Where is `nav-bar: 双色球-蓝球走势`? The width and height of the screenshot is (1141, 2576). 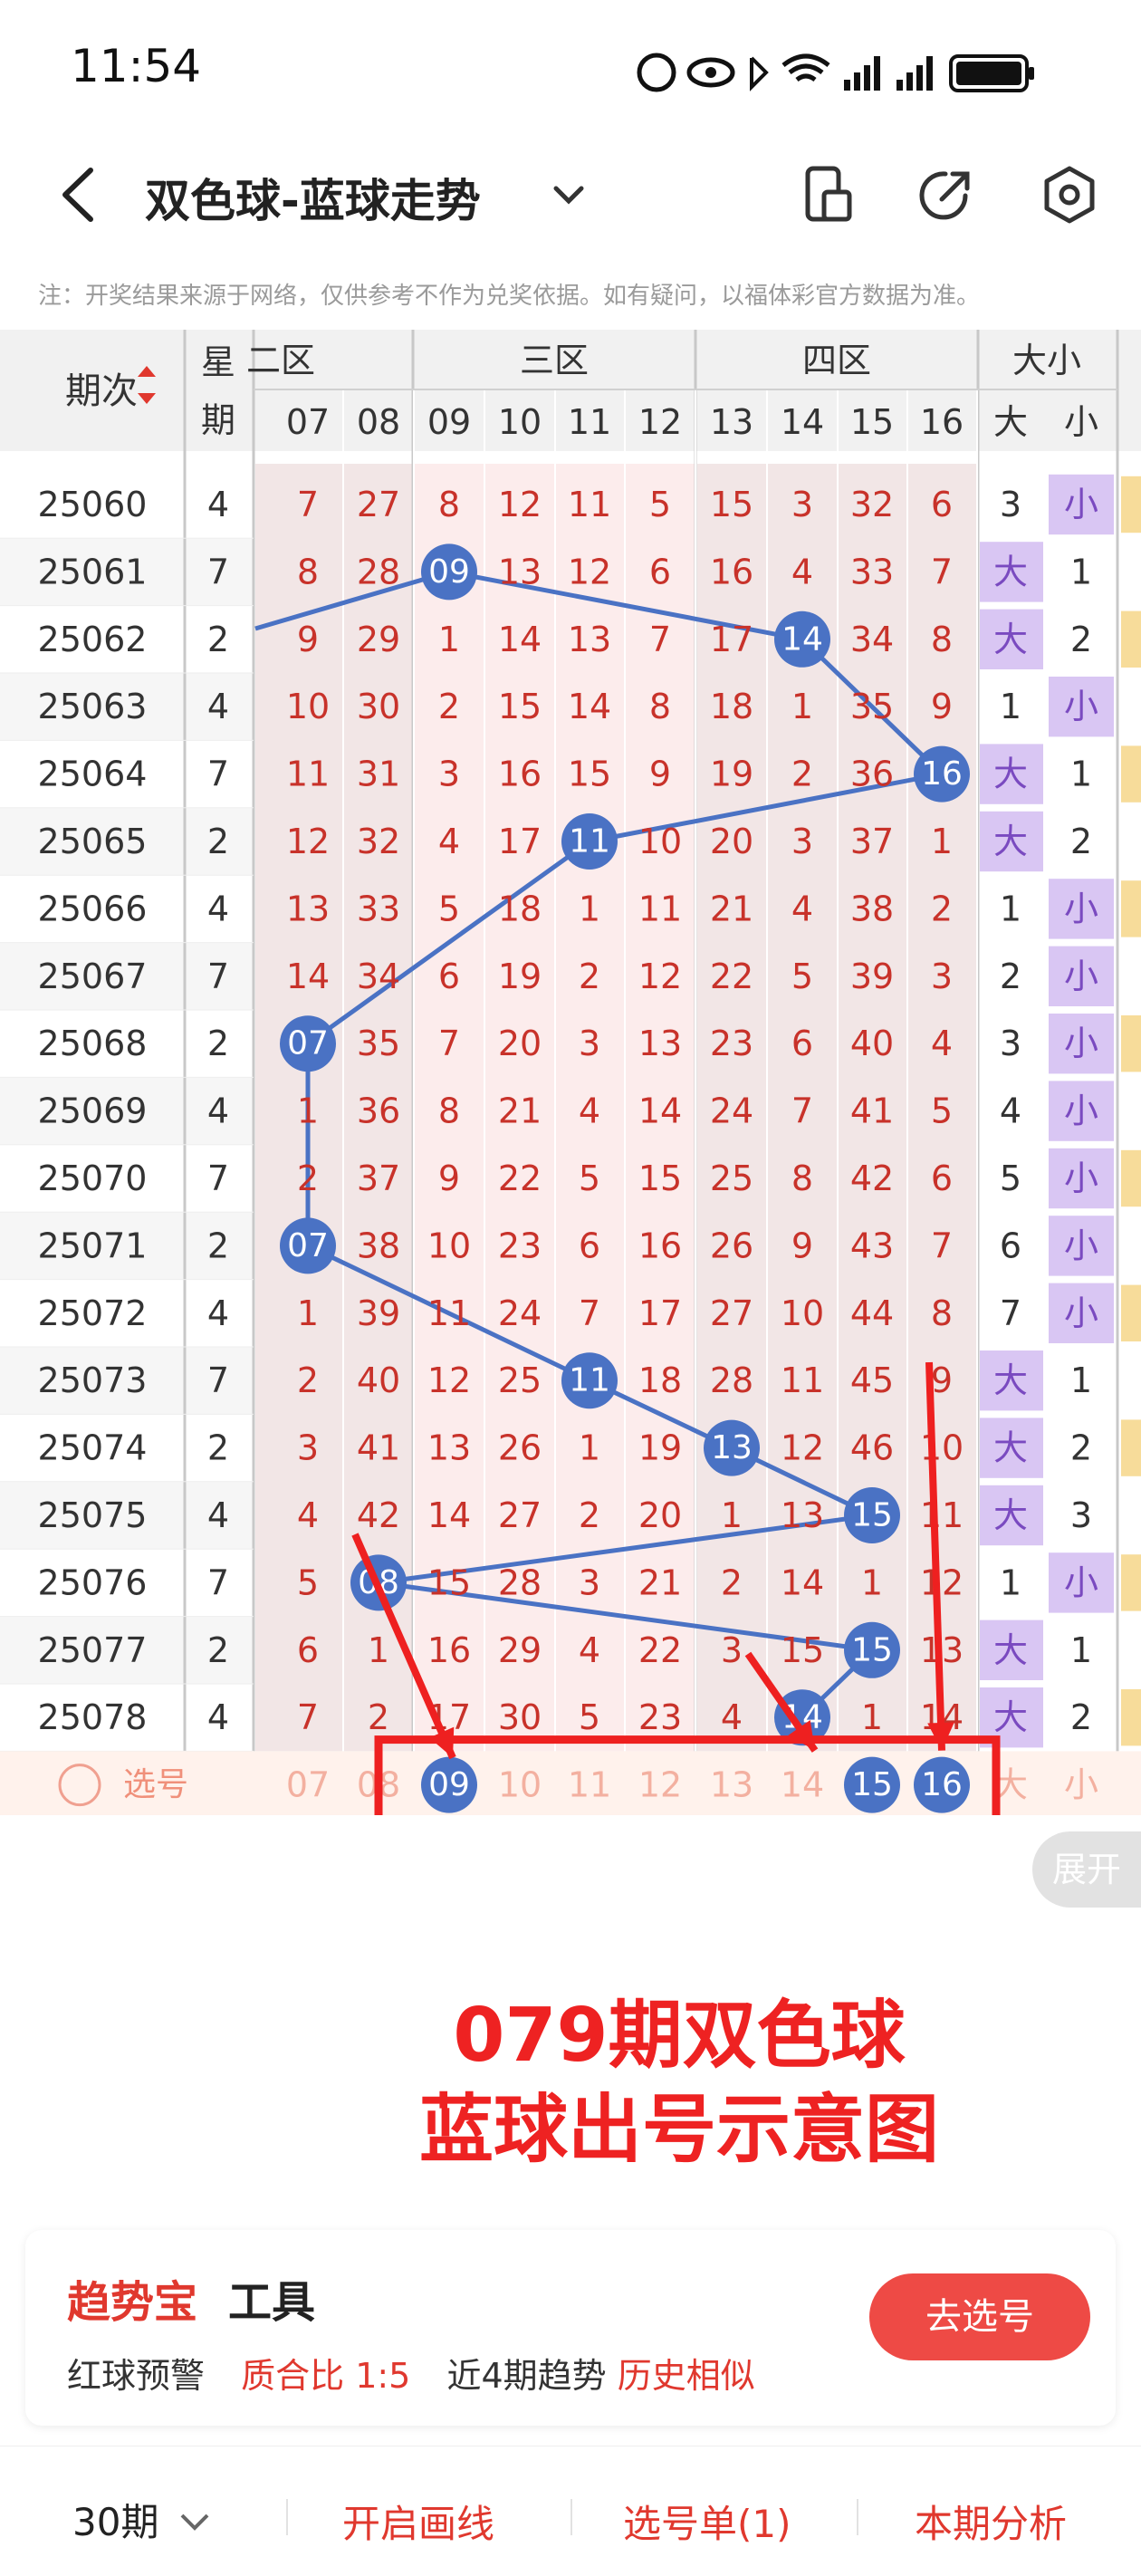 nav-bar: 双色球-蓝球走势 is located at coordinates (570, 195).